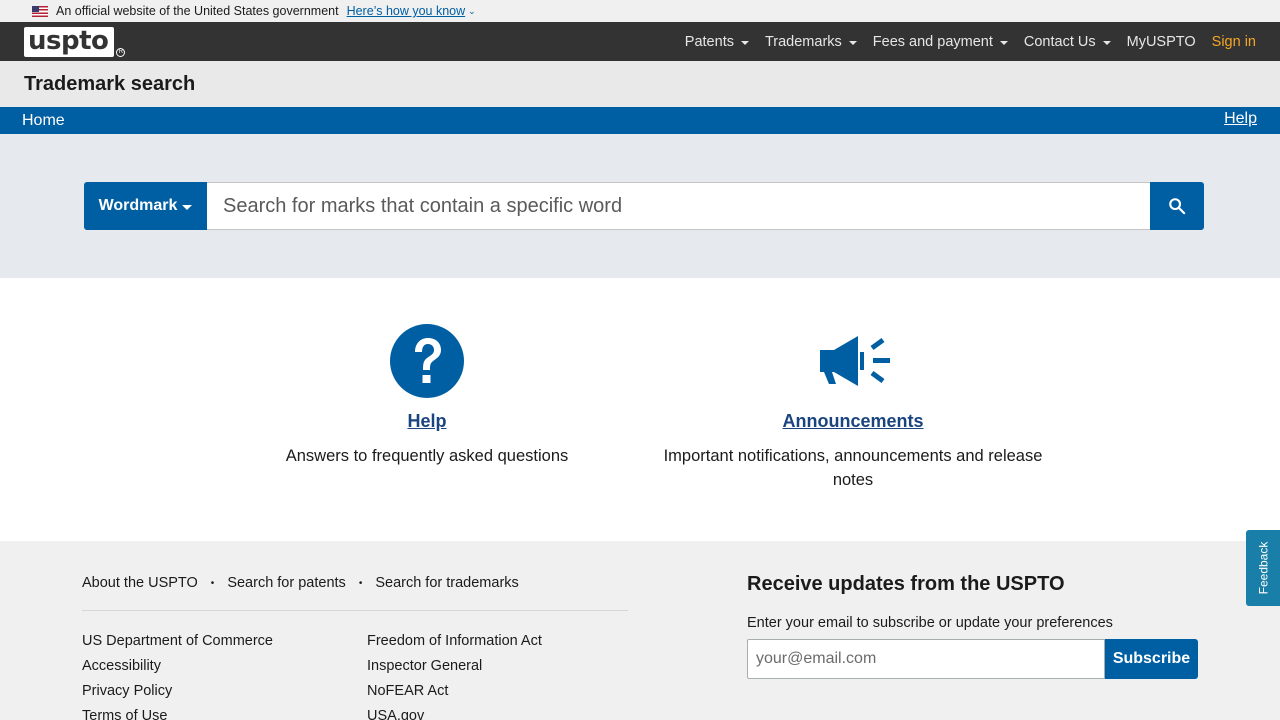  I want to click on nav-myuspto-label: MyUSPTO, so click(1161, 42).